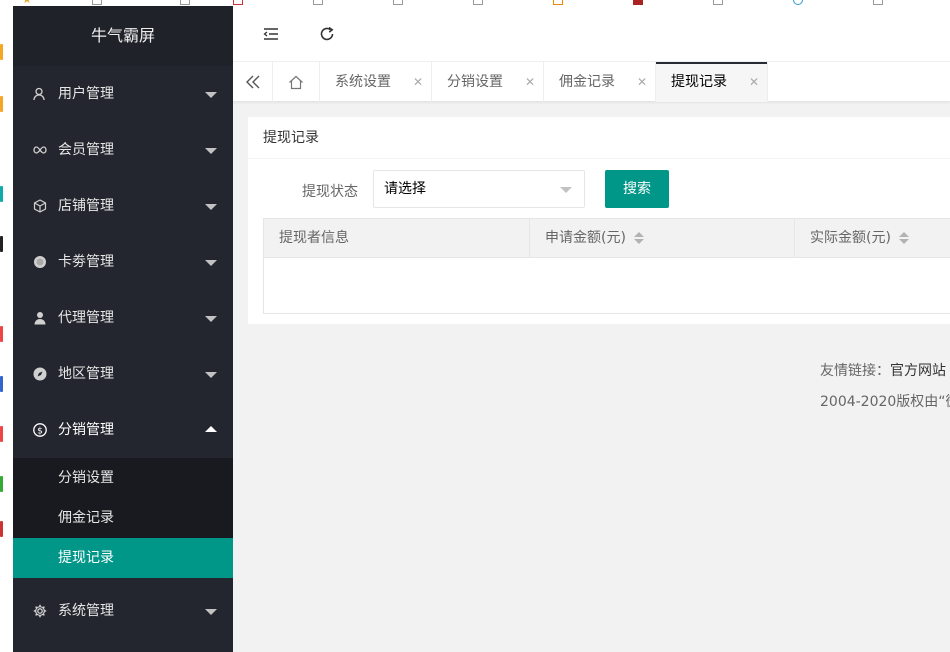 This screenshot has width=950, height=652. I want to click on sidebar-item-regions: 地区管理, so click(123, 374).